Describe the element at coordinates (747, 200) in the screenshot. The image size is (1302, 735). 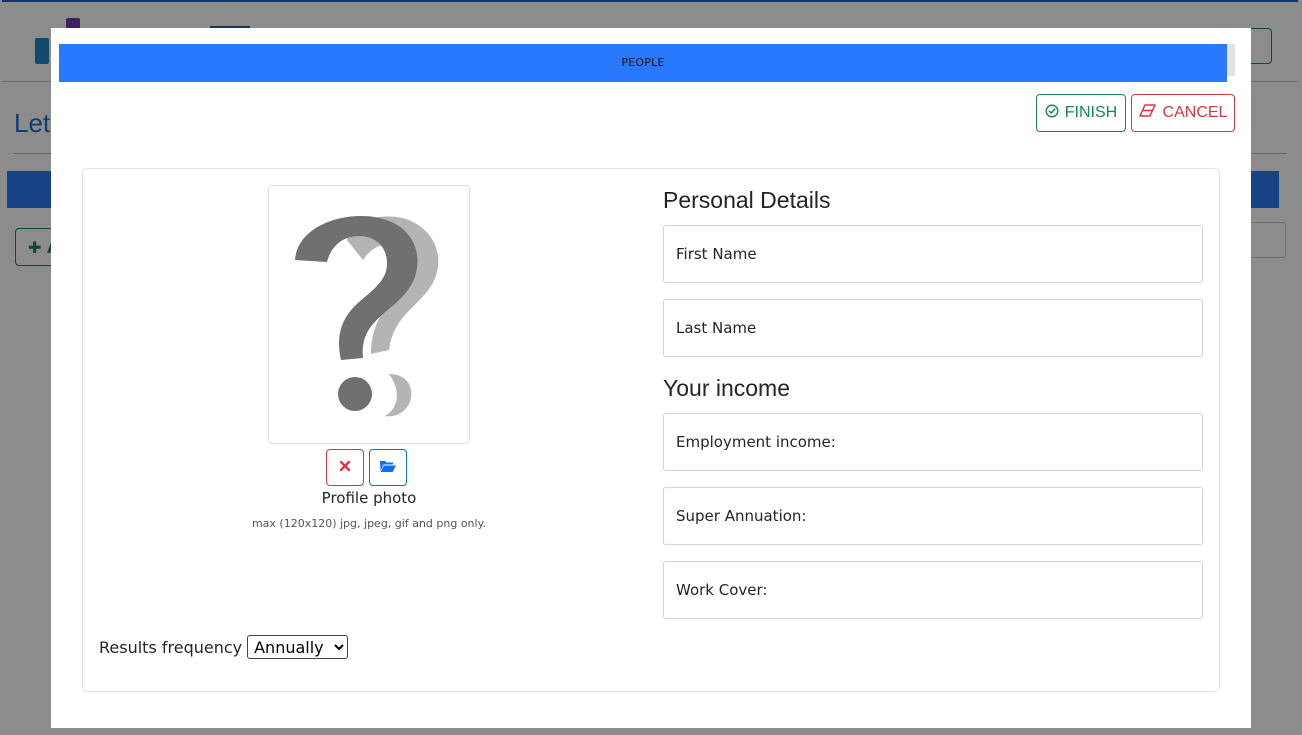
I see `personal-details-heading: Personal Details` at that location.